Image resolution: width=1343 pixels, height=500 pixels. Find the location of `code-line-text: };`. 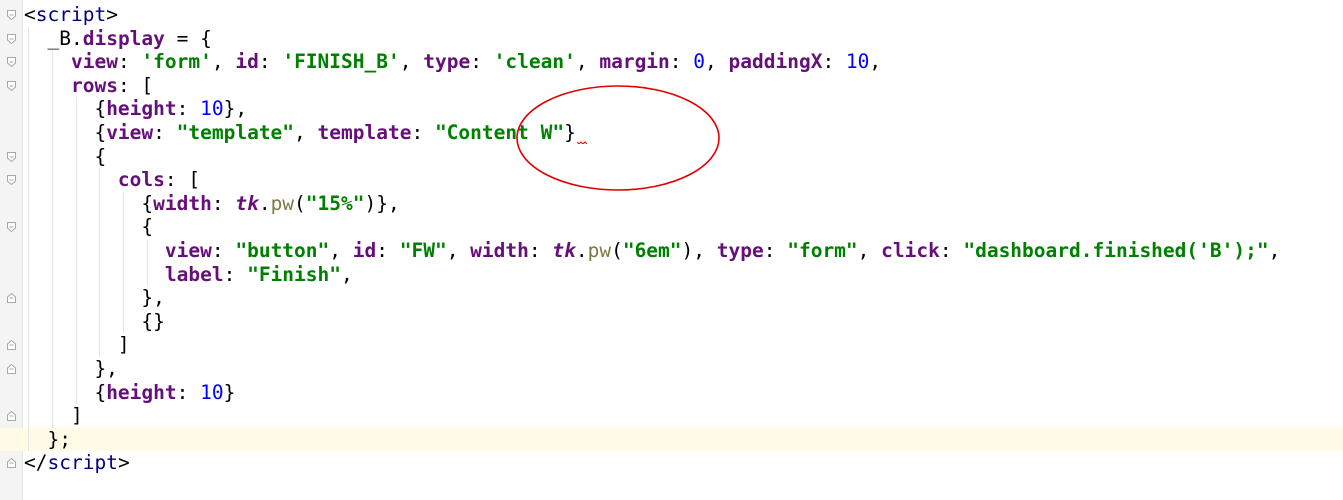

code-line-text: }; is located at coordinates (47, 440).